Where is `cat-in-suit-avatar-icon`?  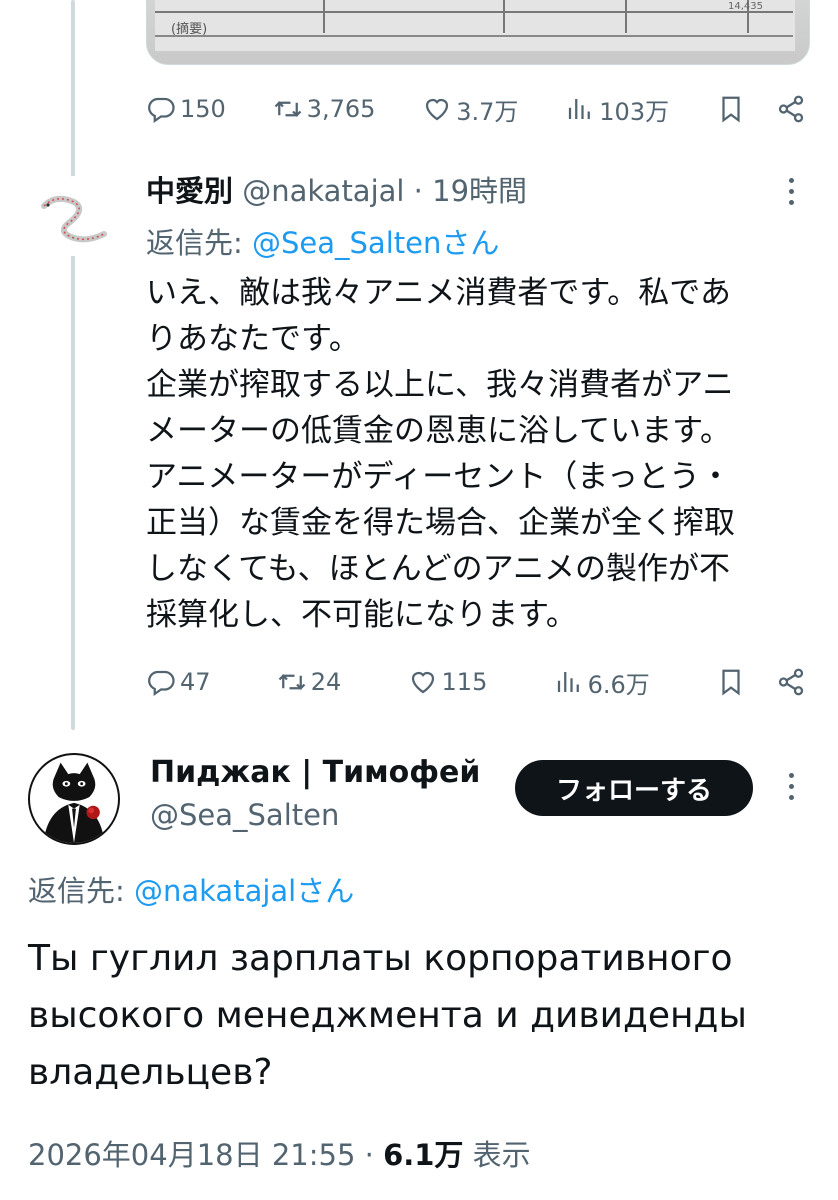 cat-in-suit-avatar-icon is located at coordinates (74, 802).